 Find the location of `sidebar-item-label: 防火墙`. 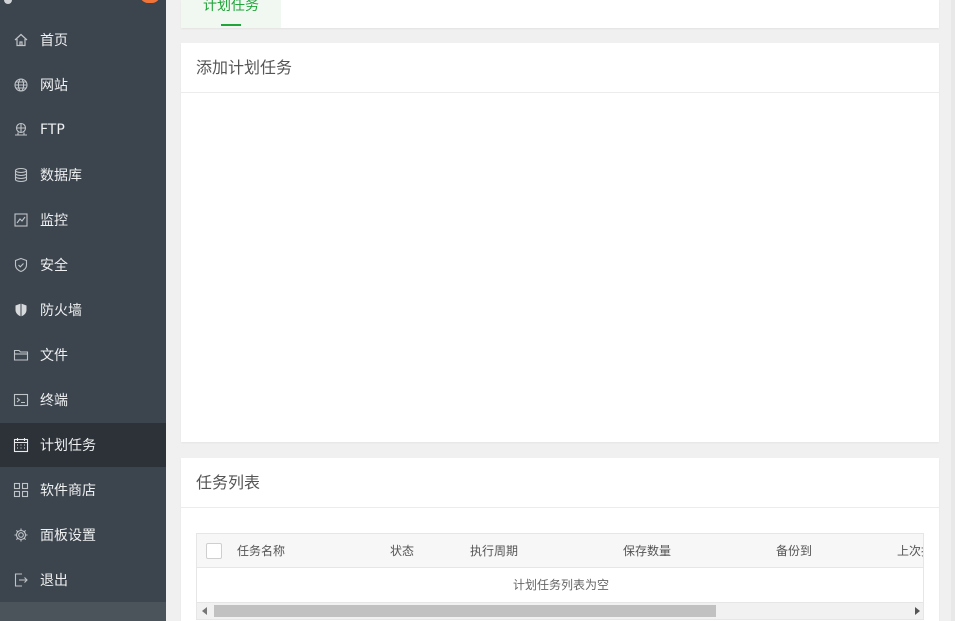

sidebar-item-label: 防火墙 is located at coordinates (61, 311).